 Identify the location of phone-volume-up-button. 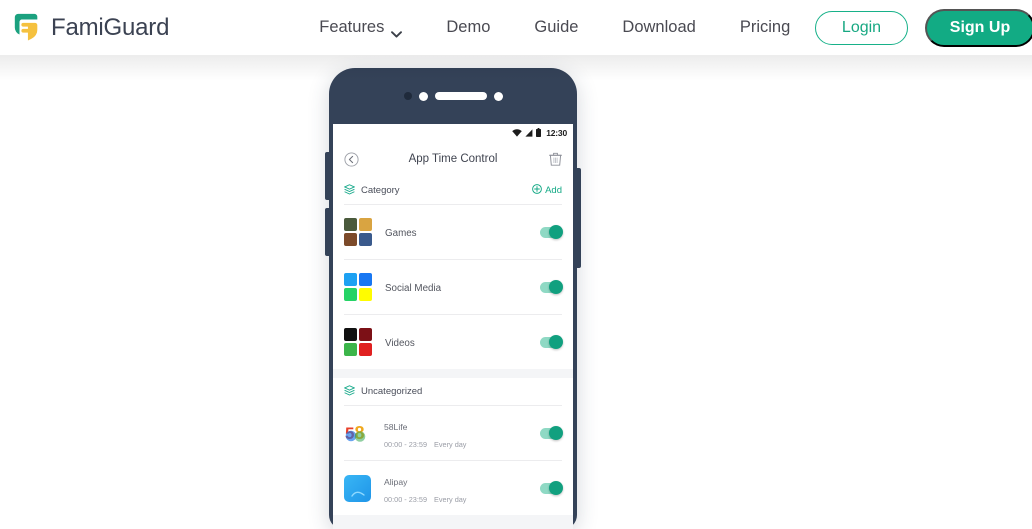
(327, 176).